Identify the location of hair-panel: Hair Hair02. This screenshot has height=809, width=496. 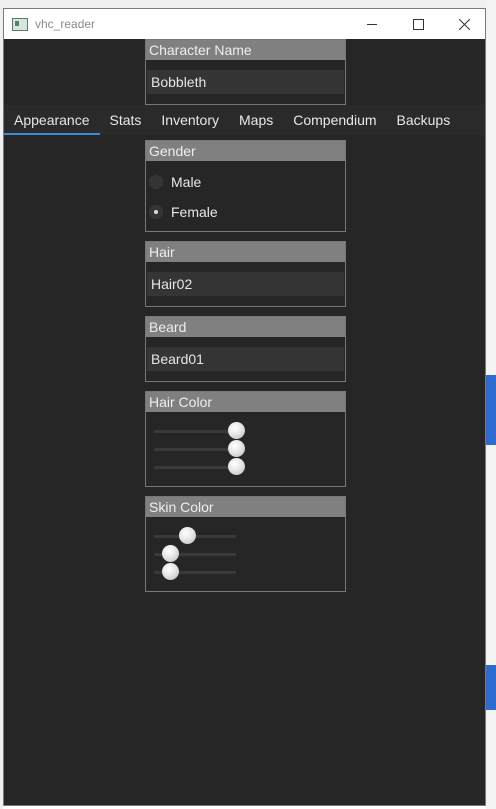
(245, 274).